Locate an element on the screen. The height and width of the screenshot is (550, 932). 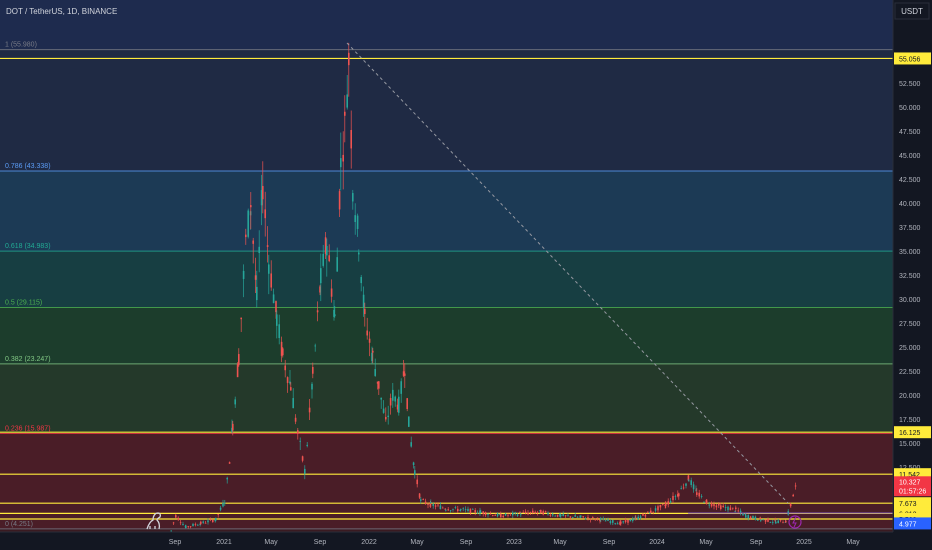
fib-label: 0.618 (34.983) is located at coordinates (28, 246).